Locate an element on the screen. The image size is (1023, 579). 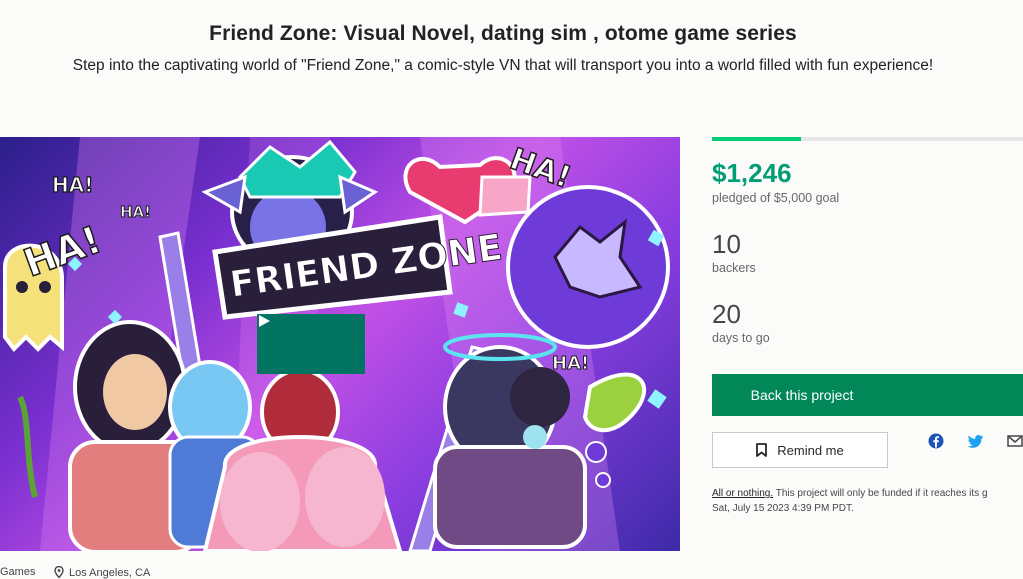
funding-progress-bar is located at coordinates (867, 139).